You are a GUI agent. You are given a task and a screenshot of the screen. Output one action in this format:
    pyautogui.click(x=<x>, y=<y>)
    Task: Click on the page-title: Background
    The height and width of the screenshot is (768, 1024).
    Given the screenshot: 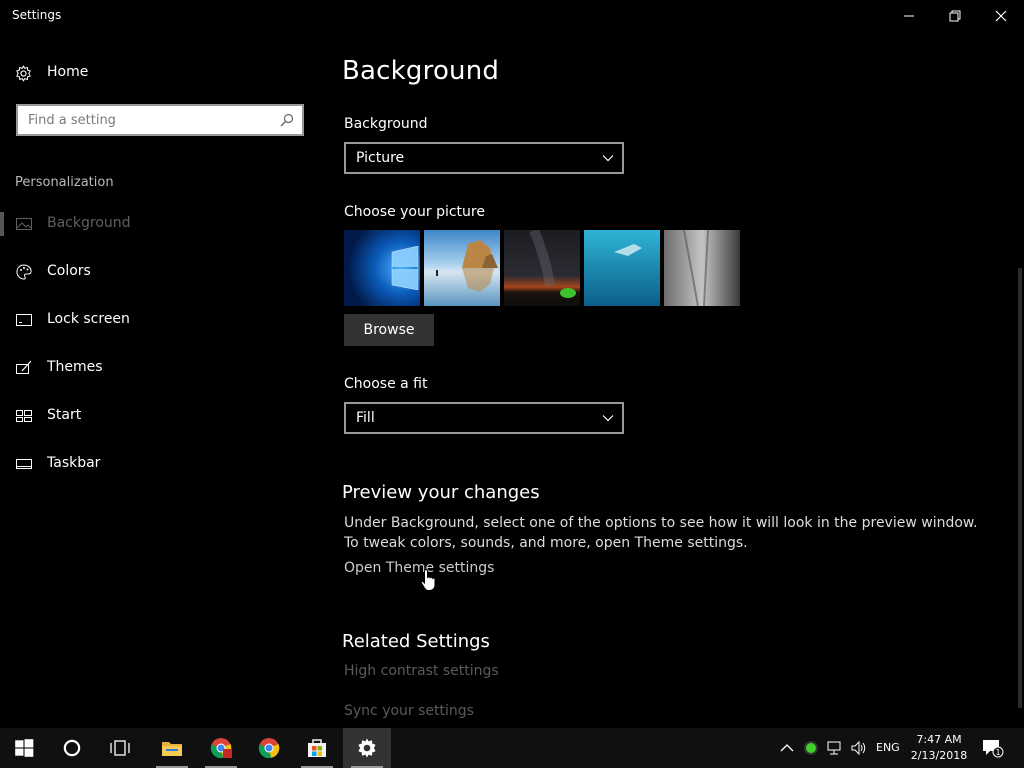 What is the action you would take?
    pyautogui.click(x=421, y=71)
    